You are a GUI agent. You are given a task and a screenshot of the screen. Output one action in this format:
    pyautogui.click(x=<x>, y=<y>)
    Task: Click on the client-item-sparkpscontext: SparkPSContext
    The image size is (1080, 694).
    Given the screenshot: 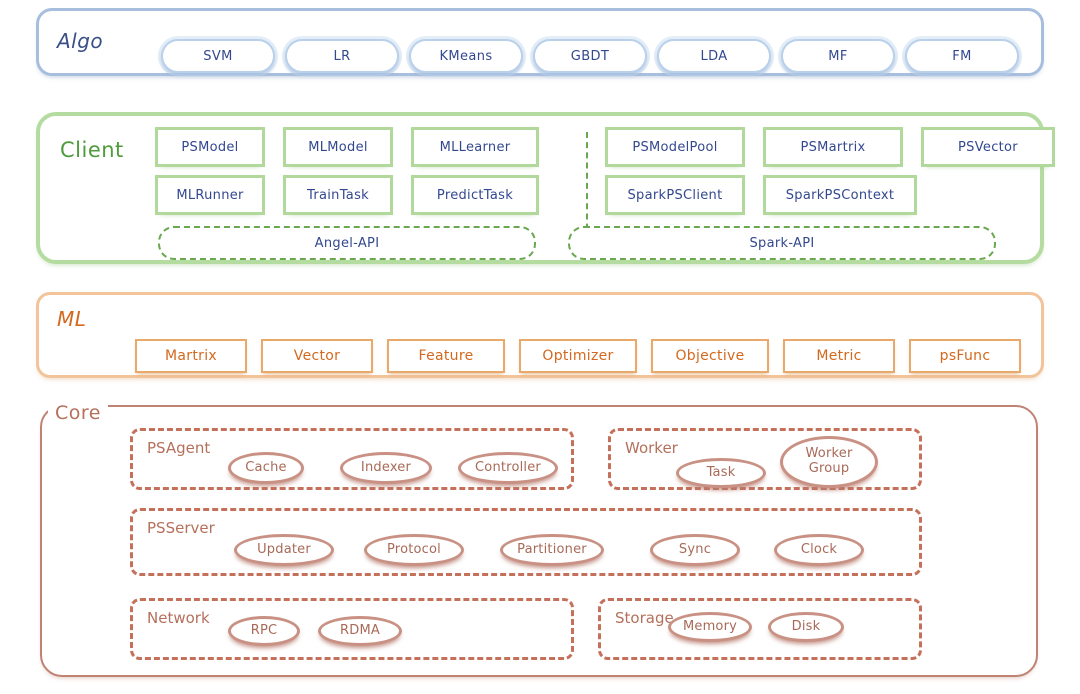 What is the action you would take?
    pyautogui.click(x=840, y=195)
    